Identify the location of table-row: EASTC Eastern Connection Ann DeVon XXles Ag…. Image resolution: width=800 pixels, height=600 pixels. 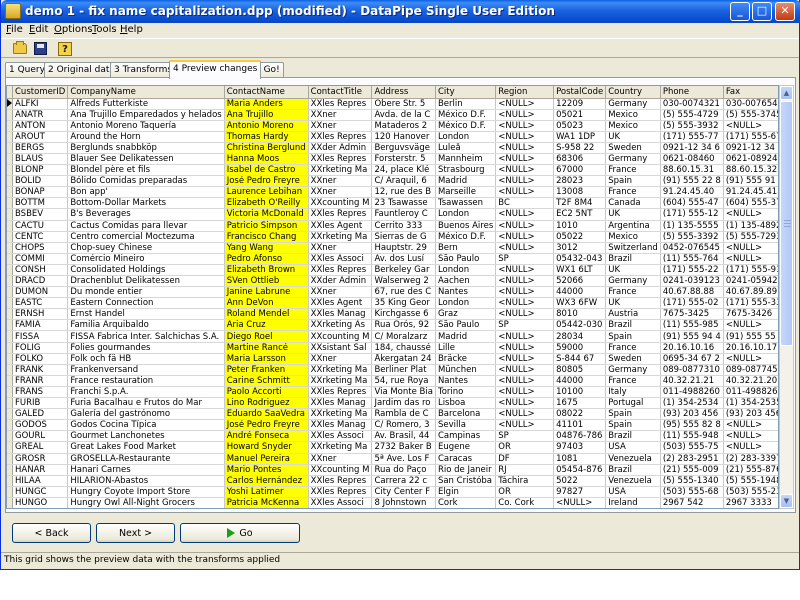
(392, 303).